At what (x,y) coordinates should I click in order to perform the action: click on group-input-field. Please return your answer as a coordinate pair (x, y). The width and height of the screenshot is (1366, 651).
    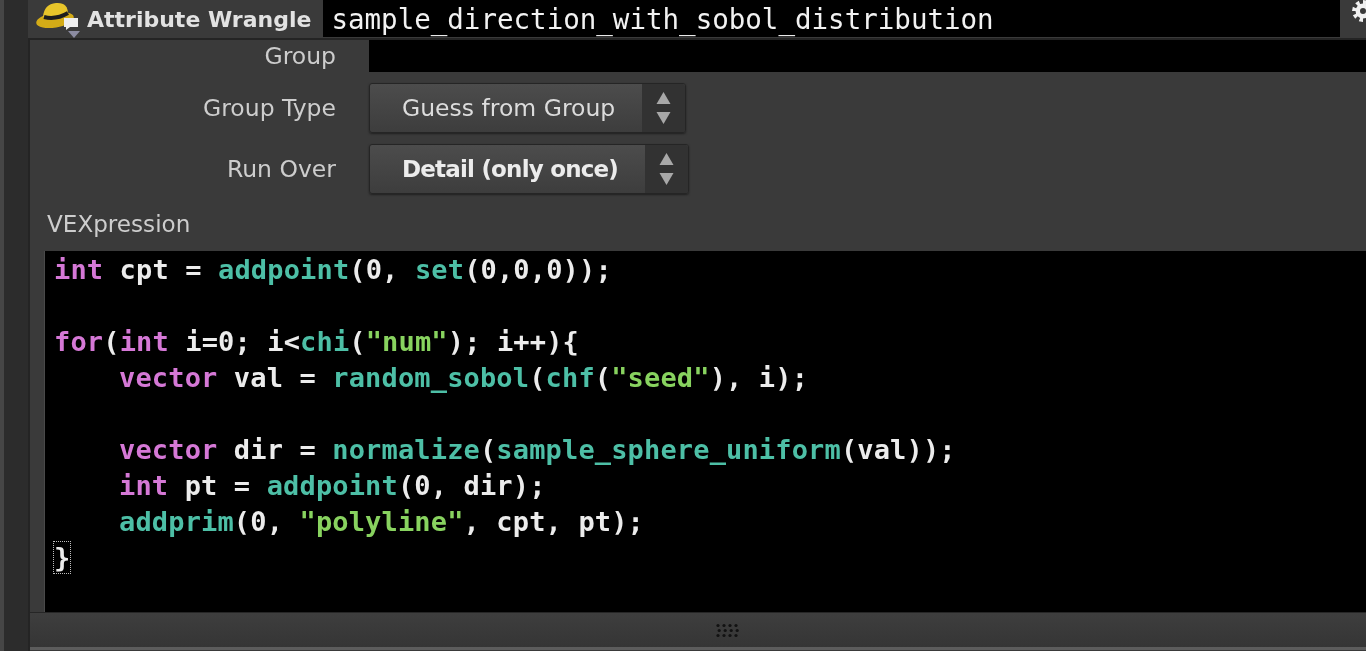
    Looking at the image, I should click on (867, 56).